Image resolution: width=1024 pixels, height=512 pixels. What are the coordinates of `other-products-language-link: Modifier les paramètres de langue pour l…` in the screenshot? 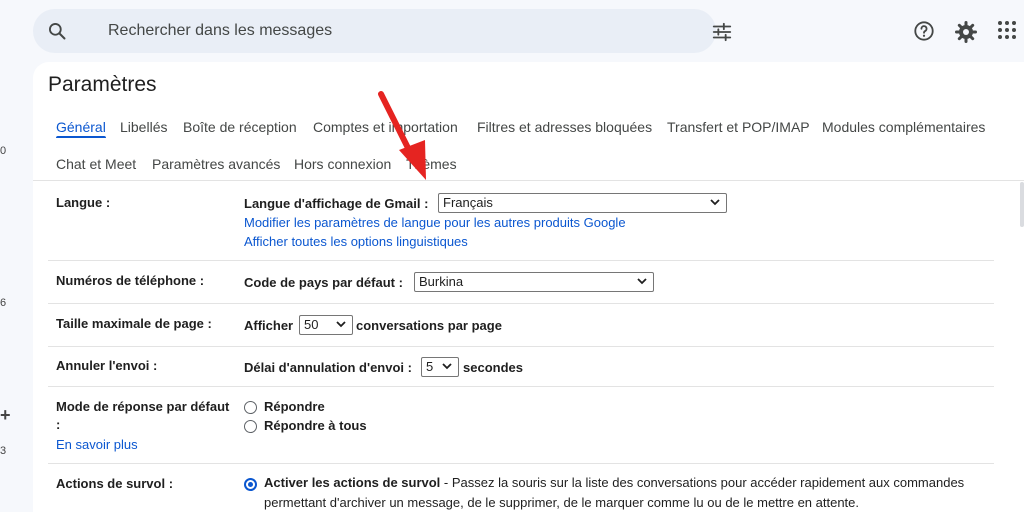 It's located at (435, 222).